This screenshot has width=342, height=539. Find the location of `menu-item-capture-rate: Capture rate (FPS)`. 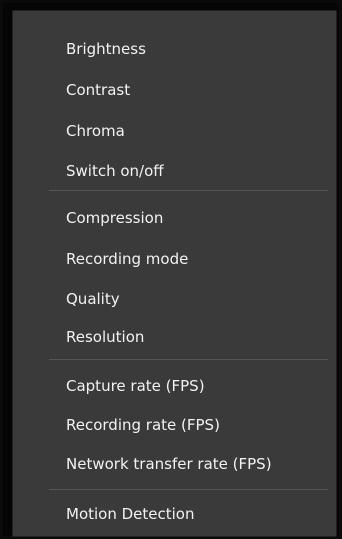

menu-item-capture-rate: Capture rate (FPS) is located at coordinates (174, 386).